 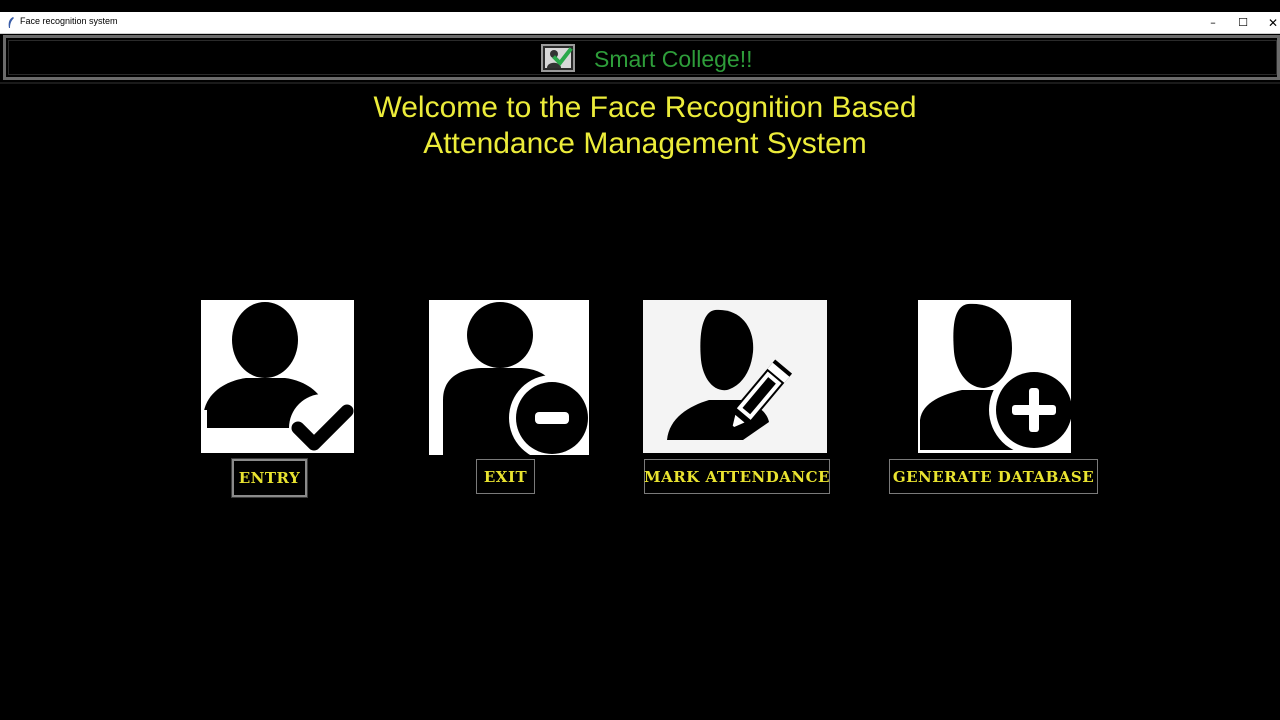 I want to click on welcome-line-2: Attendance Management System, so click(x=645, y=143).